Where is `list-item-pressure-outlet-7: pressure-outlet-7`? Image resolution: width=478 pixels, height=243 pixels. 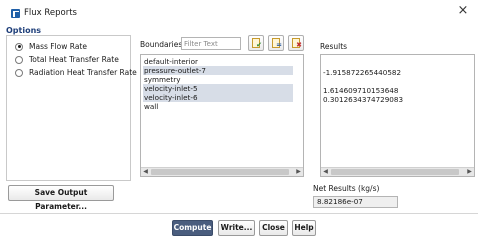 list-item-pressure-outlet-7: pressure-outlet-7 is located at coordinates (218, 70).